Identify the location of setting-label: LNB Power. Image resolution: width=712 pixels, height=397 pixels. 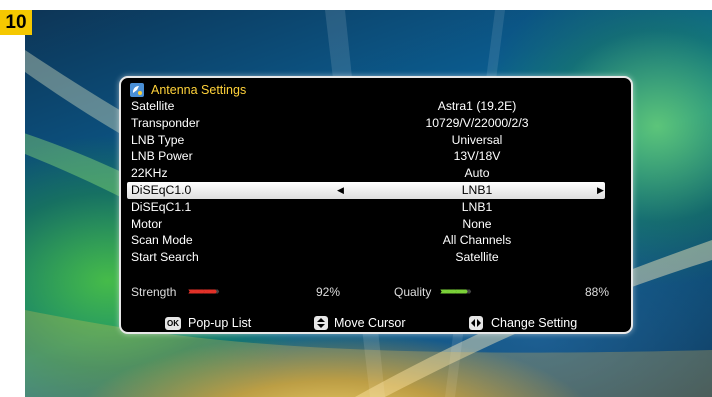
(162, 156).